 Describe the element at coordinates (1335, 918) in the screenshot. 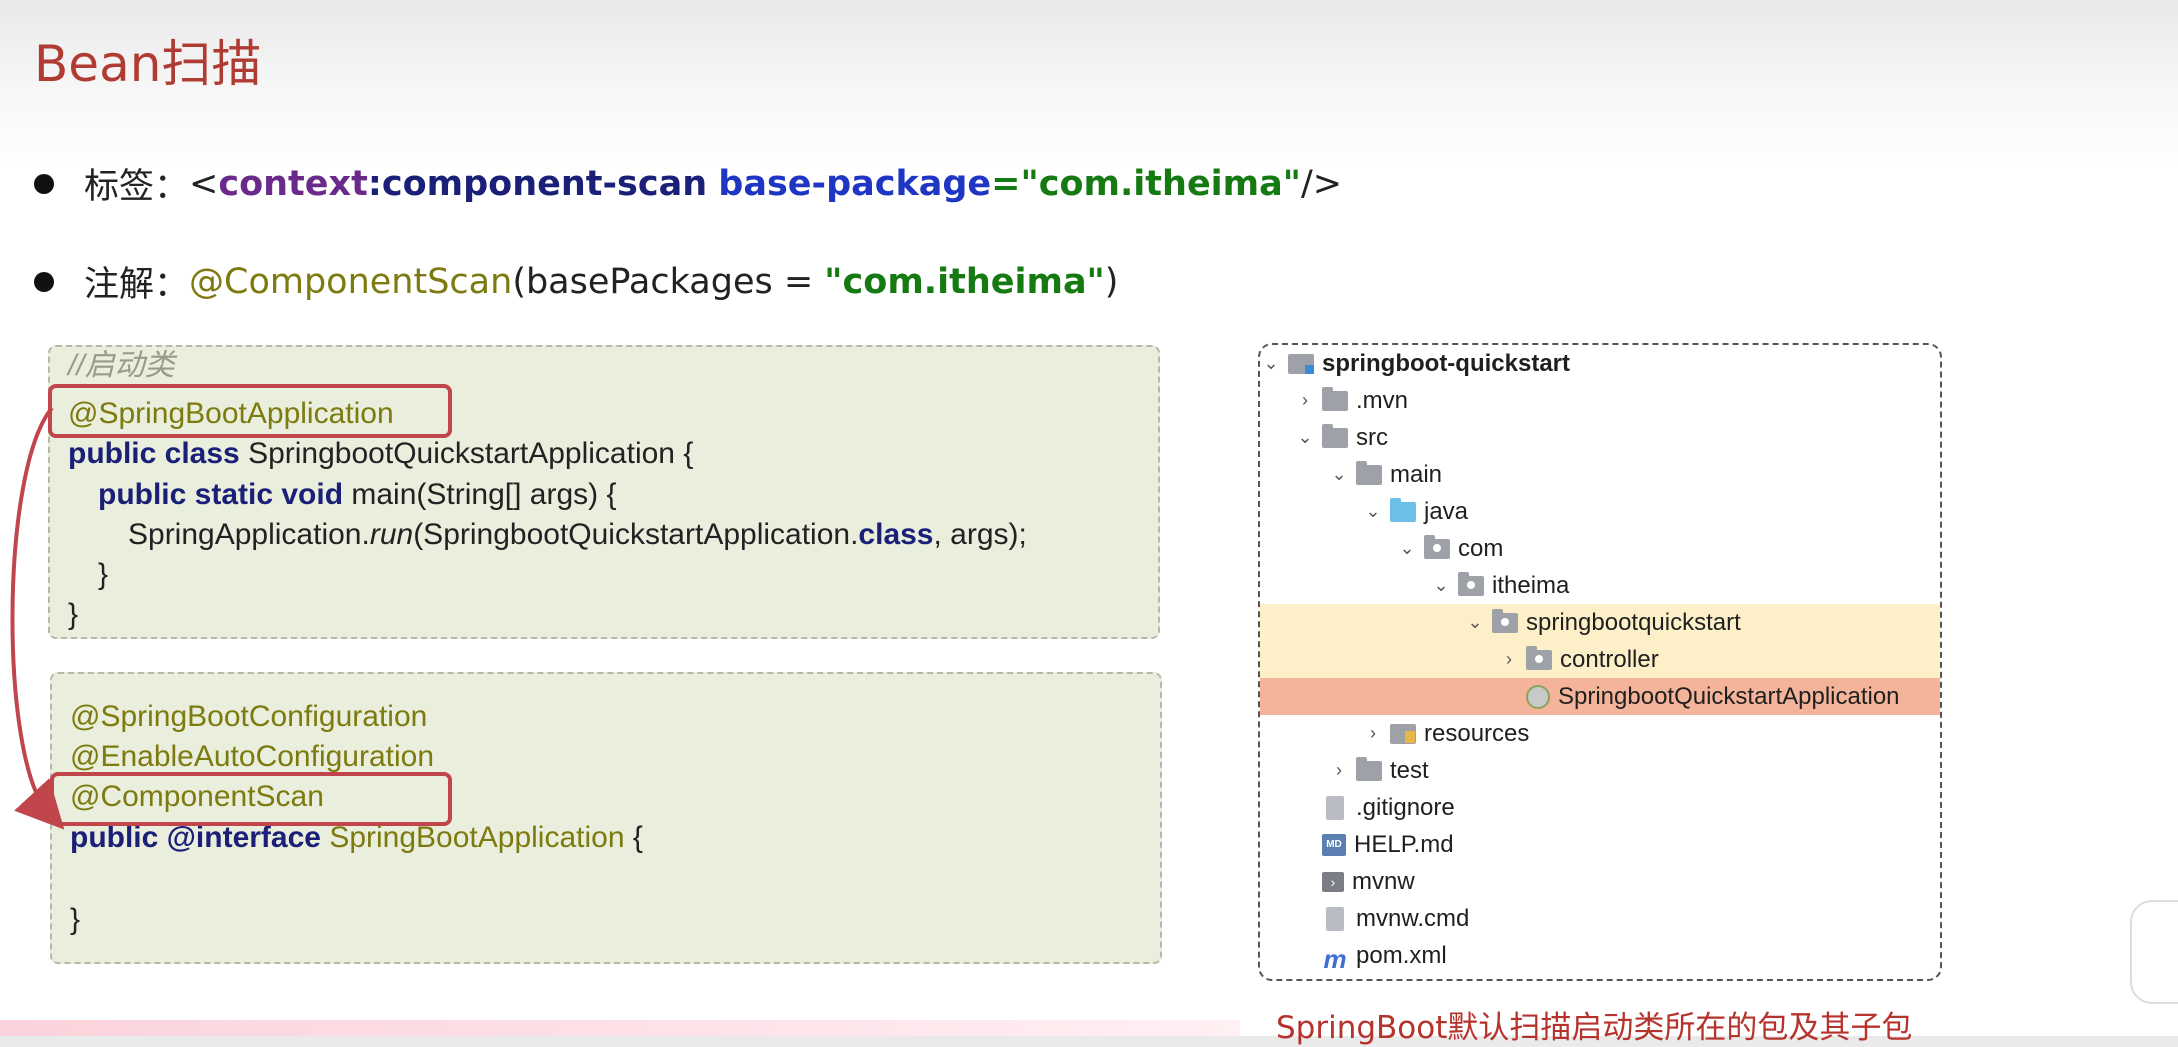

I see `cmd-file-icon` at that location.